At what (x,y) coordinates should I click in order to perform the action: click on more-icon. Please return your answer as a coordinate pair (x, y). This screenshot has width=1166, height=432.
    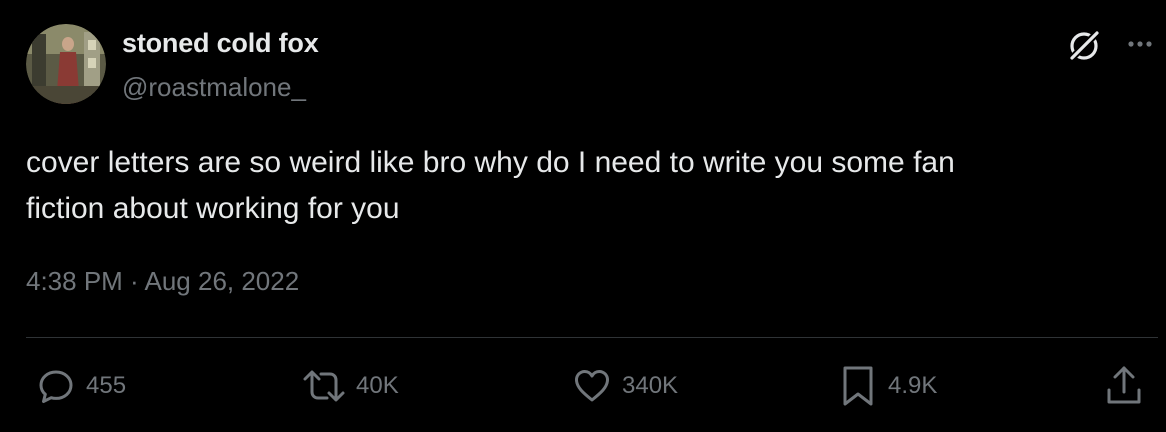
    Looking at the image, I should click on (1140, 44).